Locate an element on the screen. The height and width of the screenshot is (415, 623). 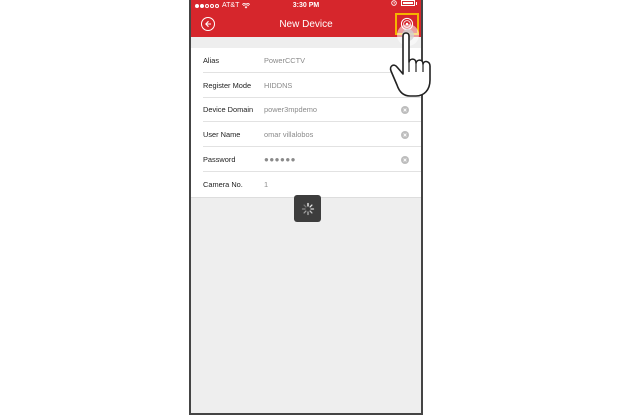
status-bar: AT&T 3:30 PM is located at coordinates (306, 6).